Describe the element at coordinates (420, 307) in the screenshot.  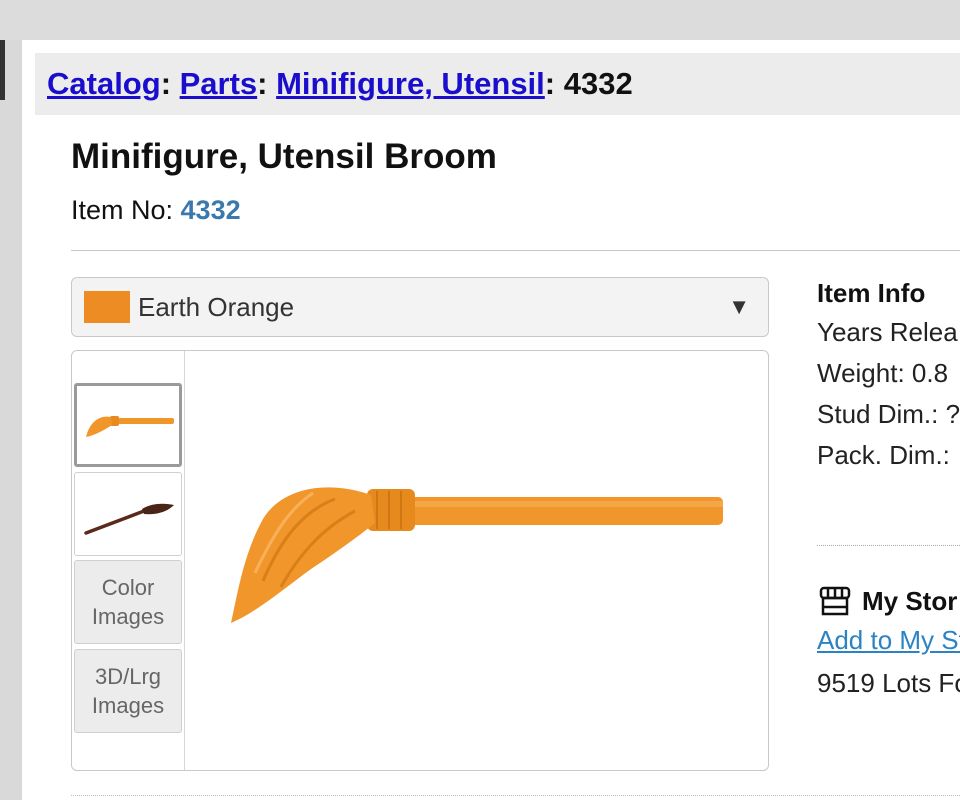
I see `color-select: Earth Orange ▼` at that location.